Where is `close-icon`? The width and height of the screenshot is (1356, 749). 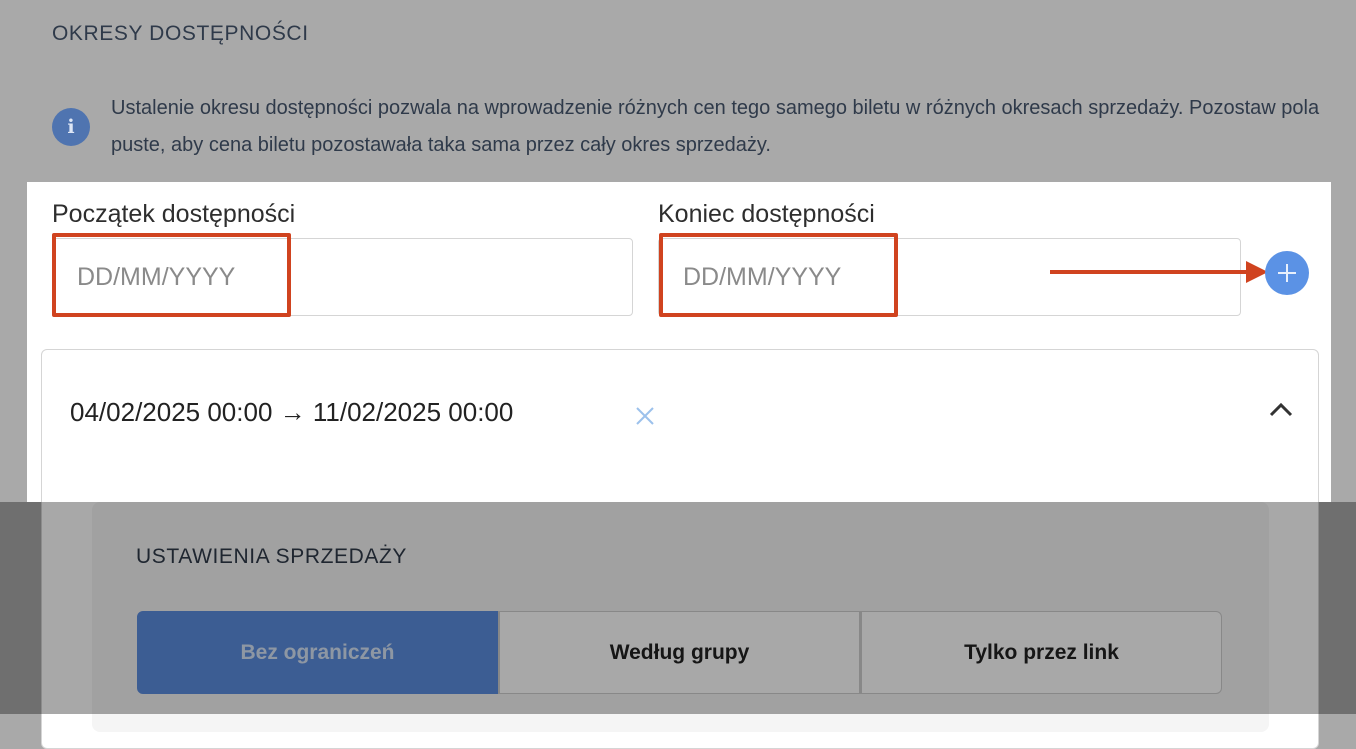 close-icon is located at coordinates (645, 416).